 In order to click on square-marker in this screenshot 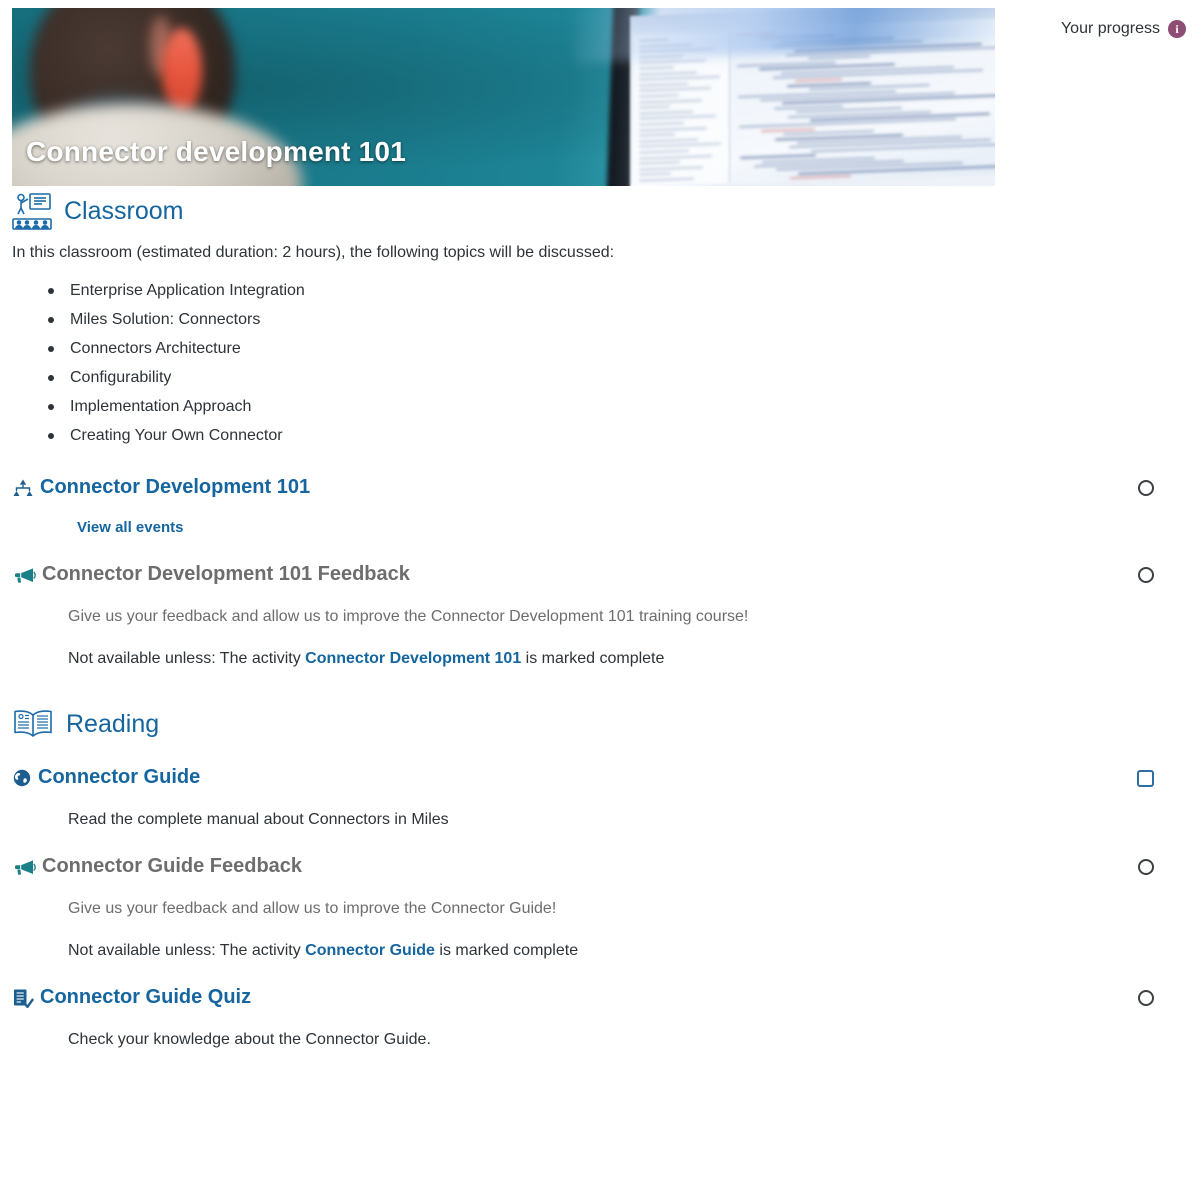, I will do `click(1145, 778)`.